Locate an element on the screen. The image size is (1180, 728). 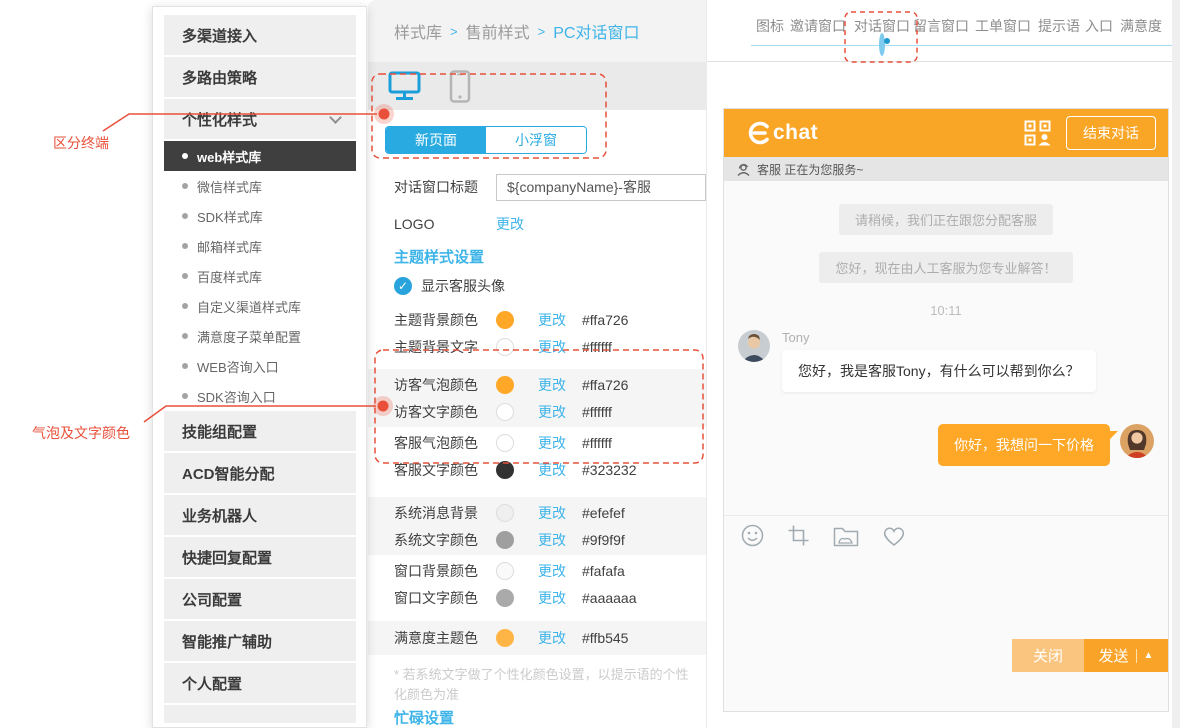
step-dialog-window: 对话窗口 is located at coordinates (882, 36).